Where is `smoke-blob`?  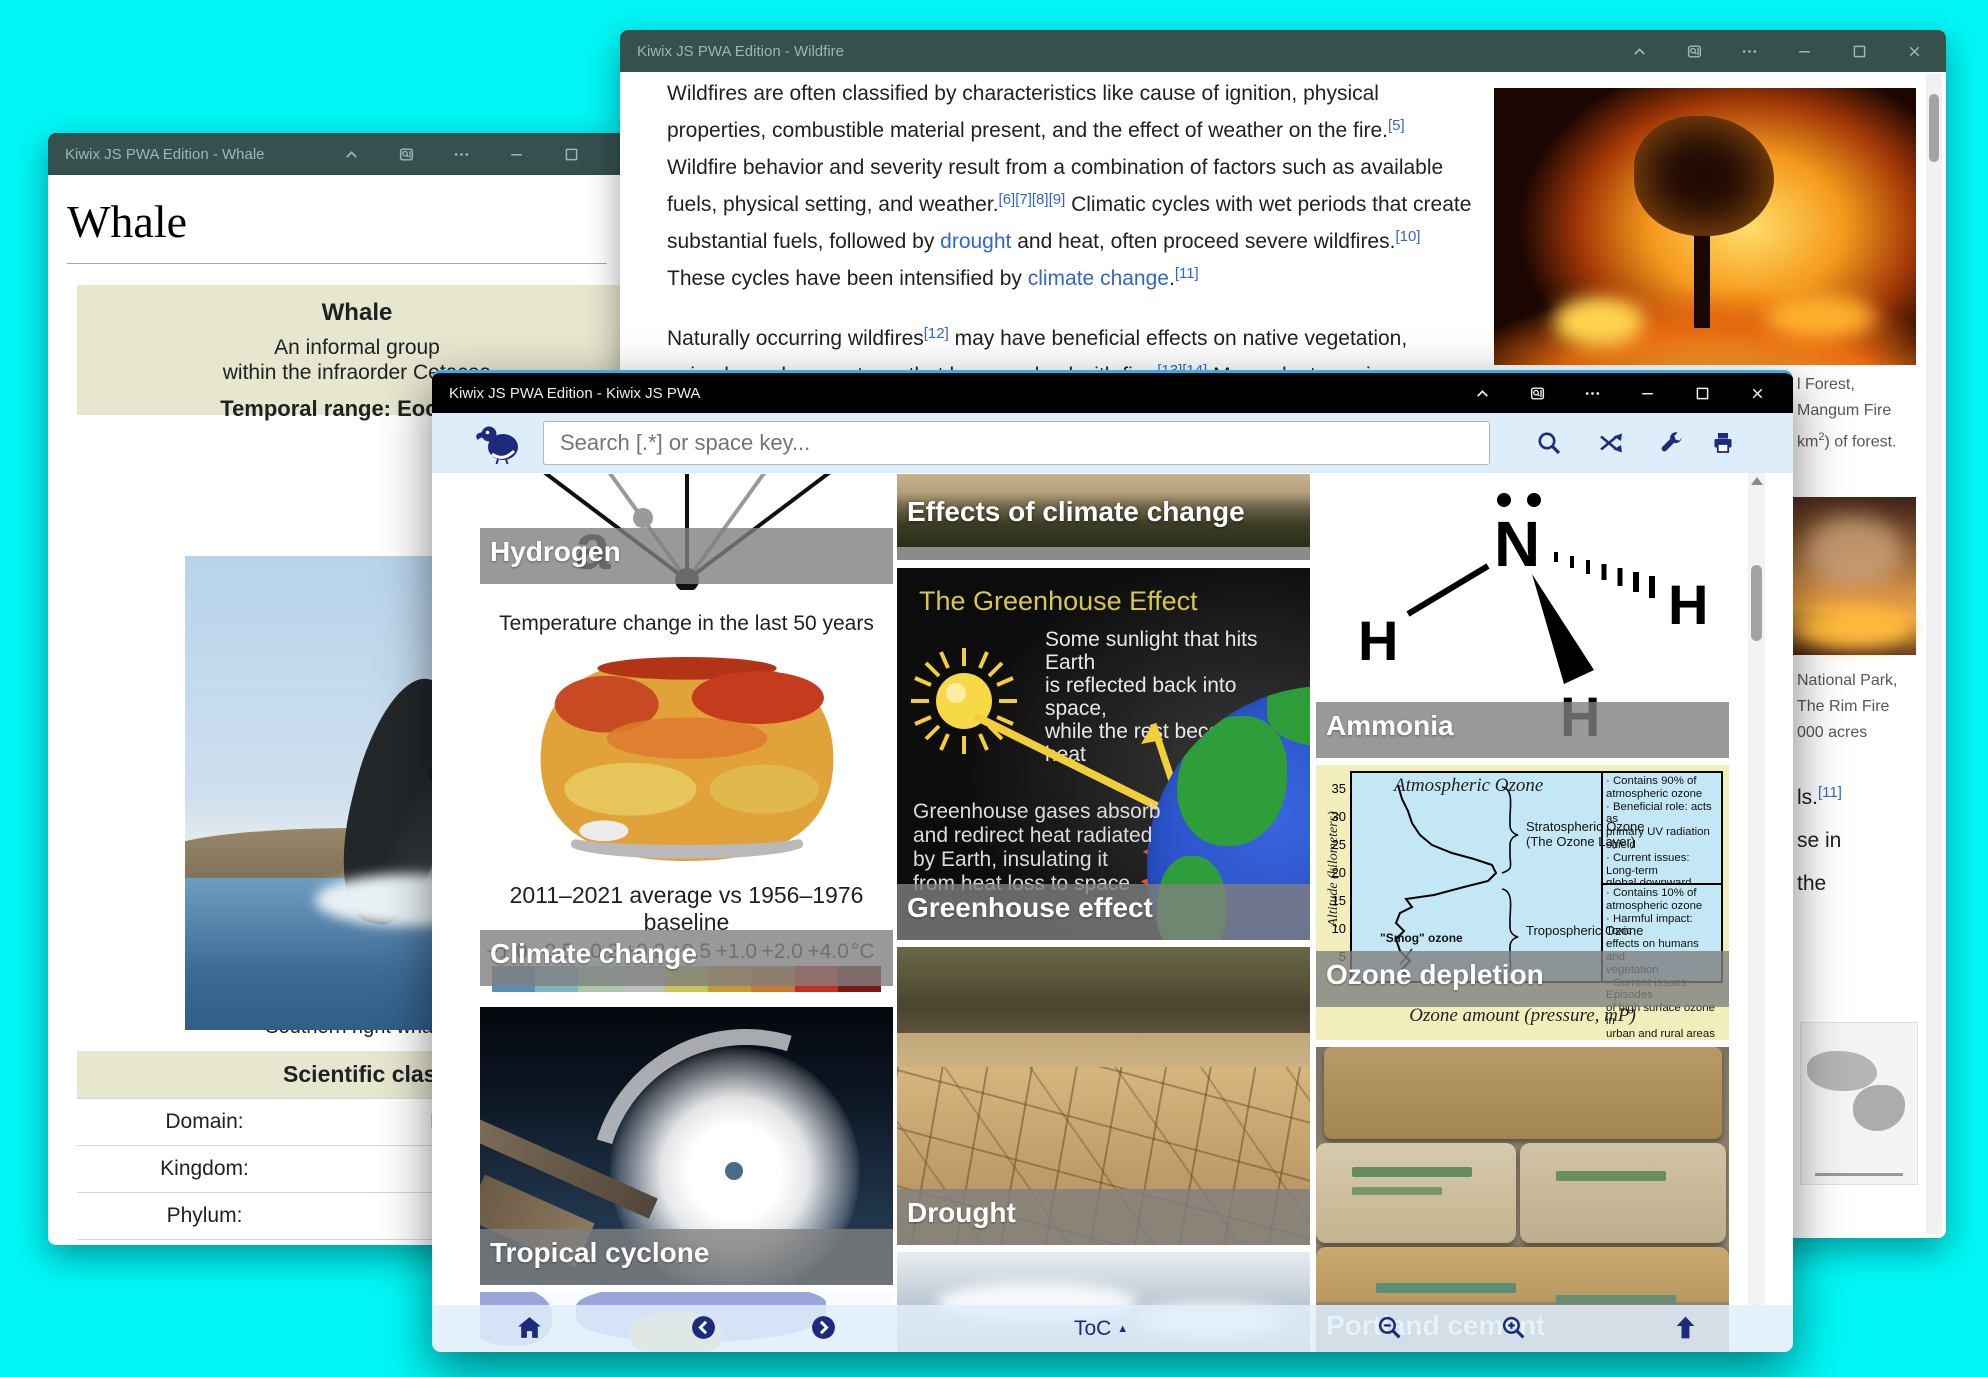
smoke-blob is located at coordinates (1853, 552).